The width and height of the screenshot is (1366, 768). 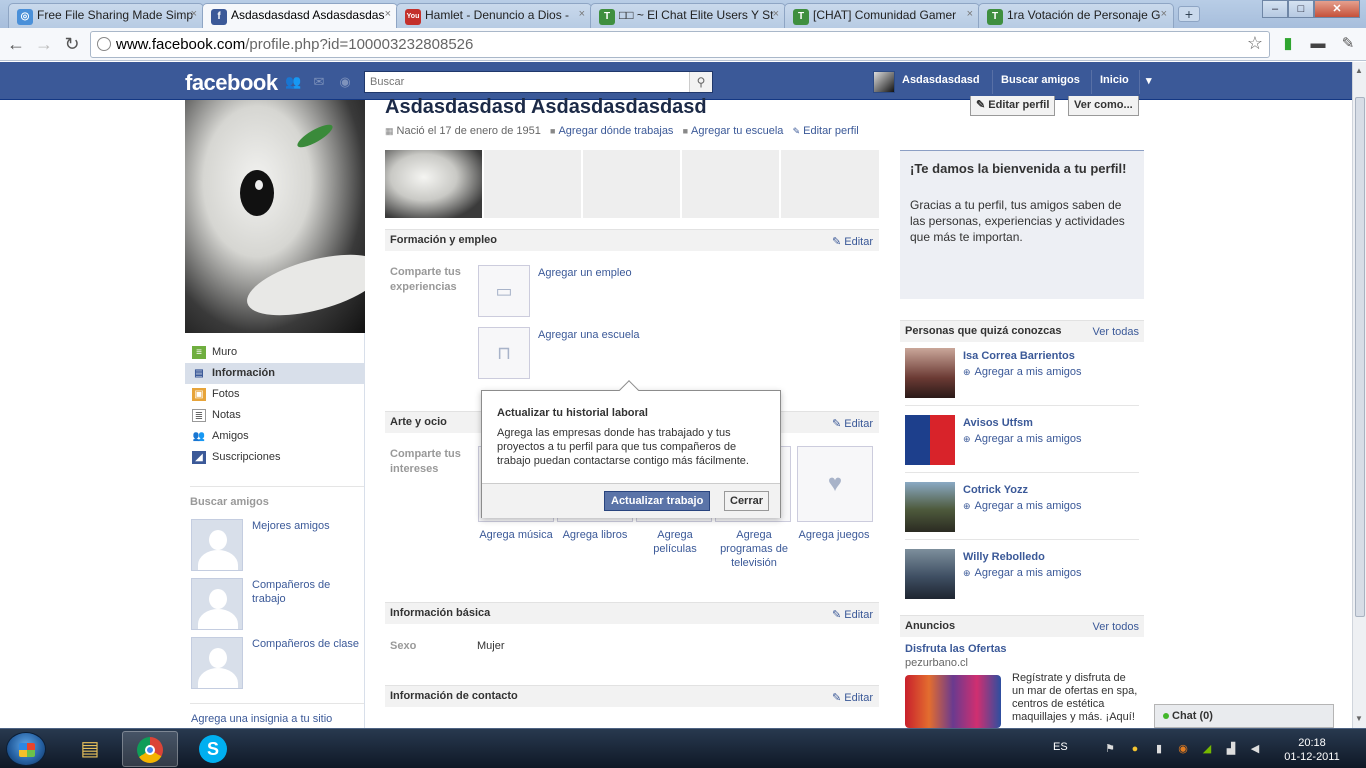 What do you see at coordinates (1159, 749) in the screenshot?
I see `device-icon: ▮` at bounding box center [1159, 749].